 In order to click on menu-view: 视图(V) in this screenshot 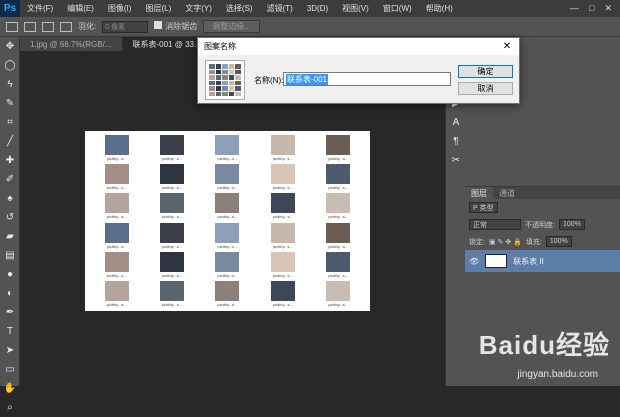, I will do `click(355, 8)`.